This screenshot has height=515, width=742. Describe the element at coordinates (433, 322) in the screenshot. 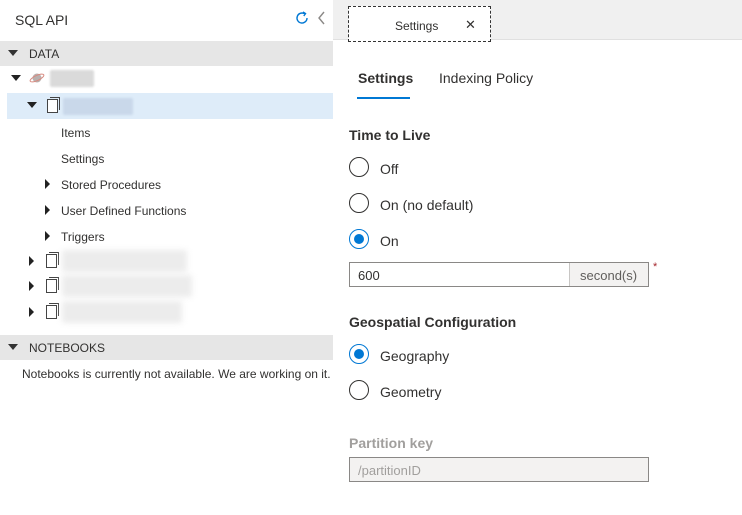

I see `geospatial-label: Geospatial Configuration` at that location.